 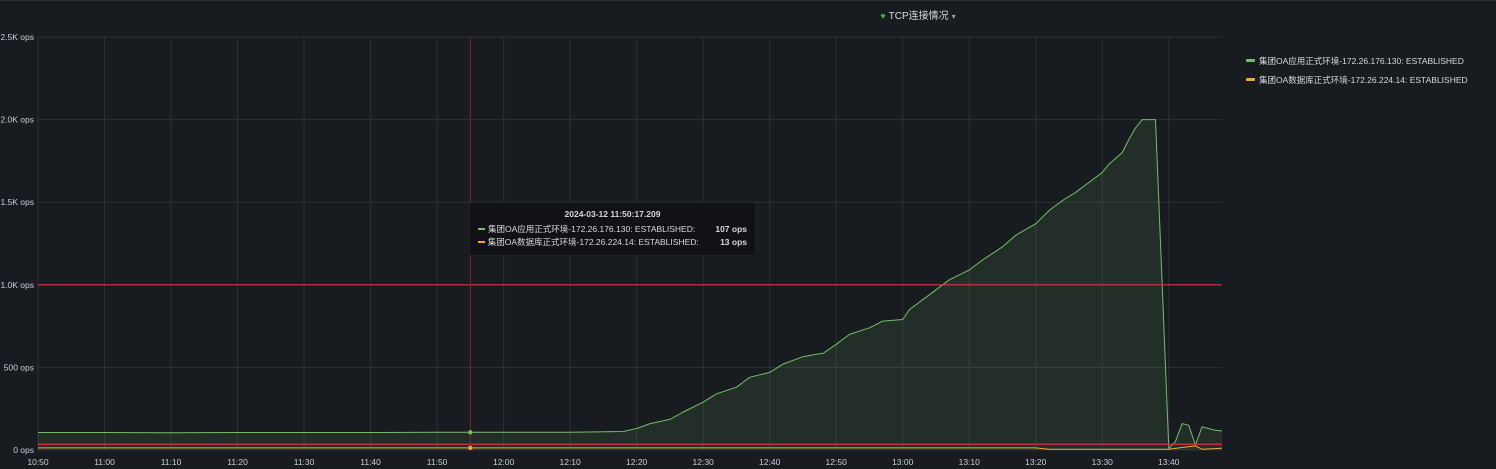 What do you see at coordinates (304, 462) in the screenshot?
I see `x-tick-label: 11:30` at bounding box center [304, 462].